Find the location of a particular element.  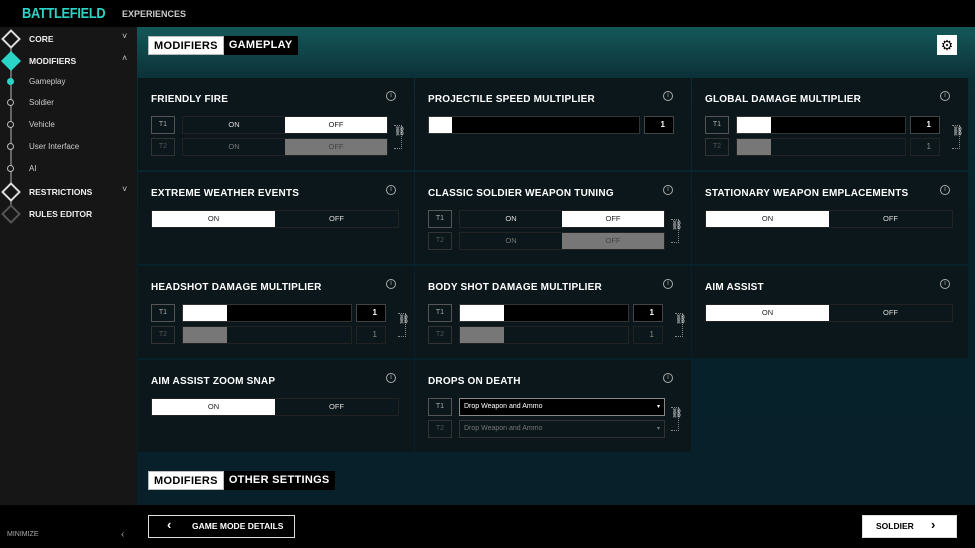

setting-title: FRIENDLY FIRE is located at coordinates (190, 99).